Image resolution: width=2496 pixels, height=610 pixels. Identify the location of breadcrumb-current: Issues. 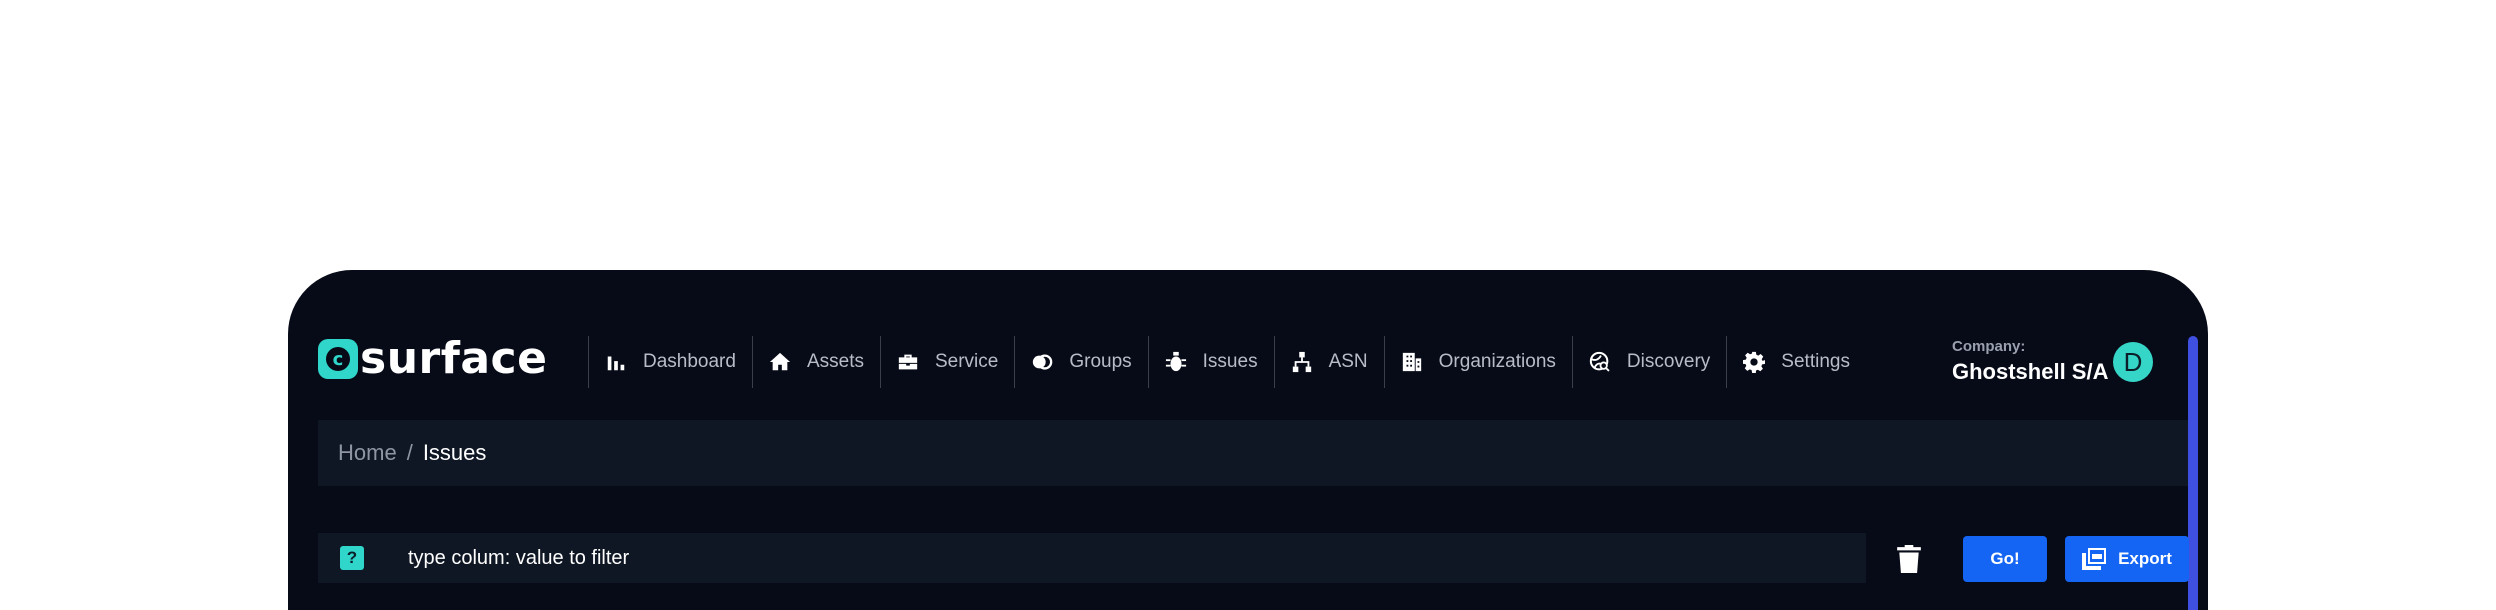
(454, 452).